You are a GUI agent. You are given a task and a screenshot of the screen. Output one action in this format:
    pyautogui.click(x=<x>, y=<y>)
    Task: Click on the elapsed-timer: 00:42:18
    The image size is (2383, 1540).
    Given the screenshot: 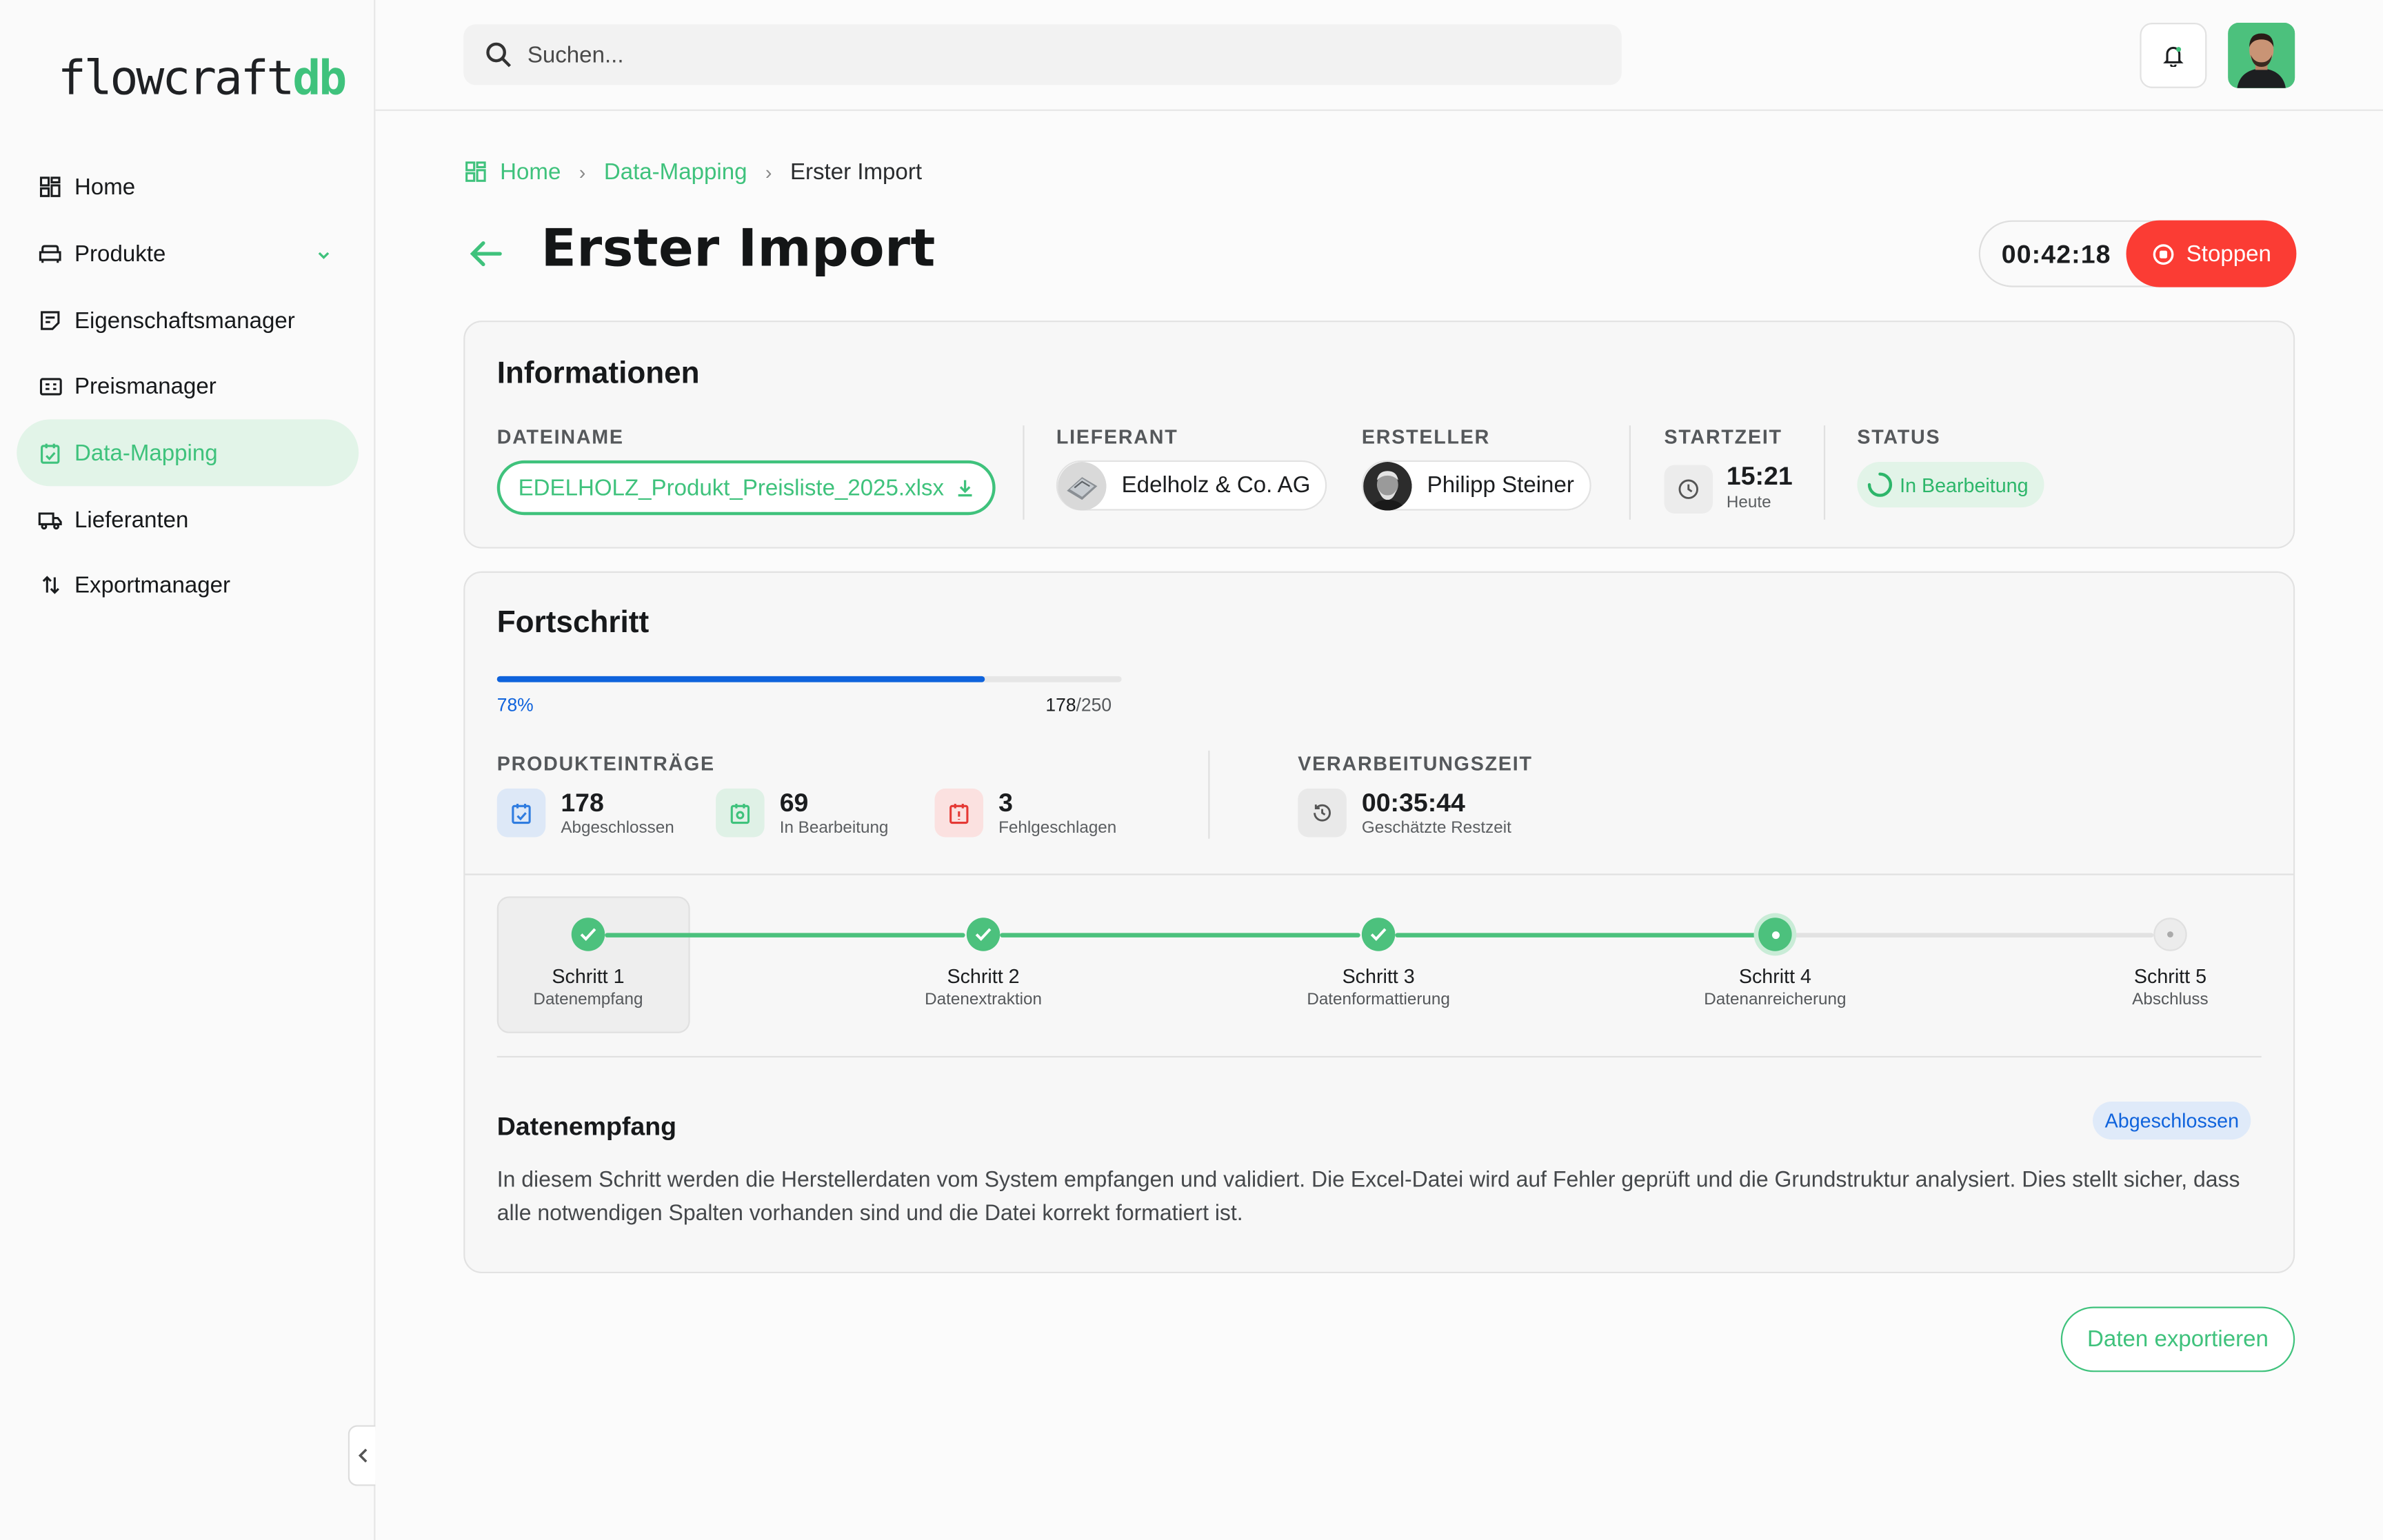 What is the action you would take?
    pyautogui.click(x=2056, y=255)
    